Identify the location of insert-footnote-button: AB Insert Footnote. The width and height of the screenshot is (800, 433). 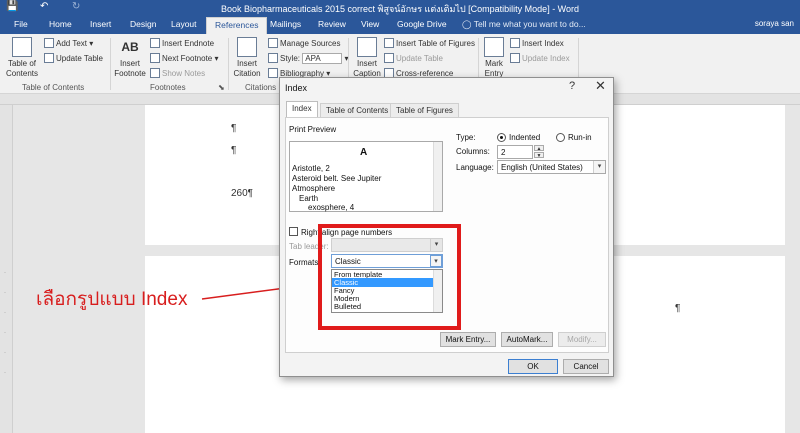
(130, 58).